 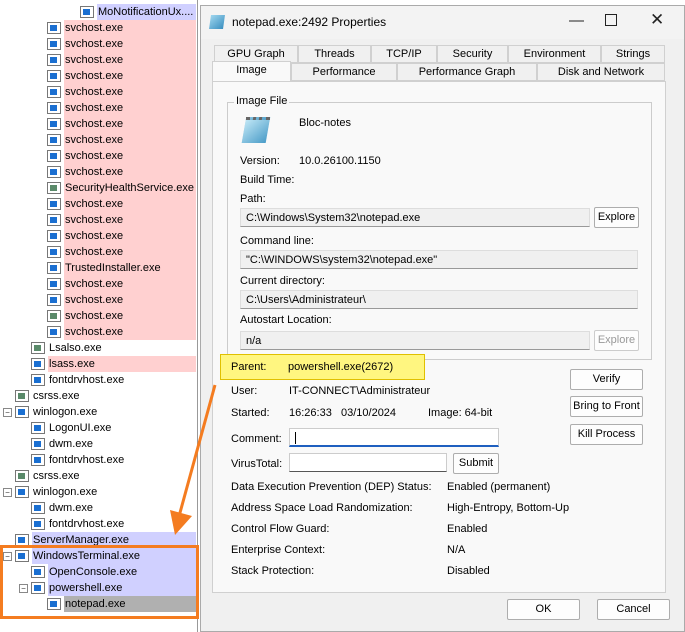 I want to click on annotation-arrow, so click(x=193, y=459).